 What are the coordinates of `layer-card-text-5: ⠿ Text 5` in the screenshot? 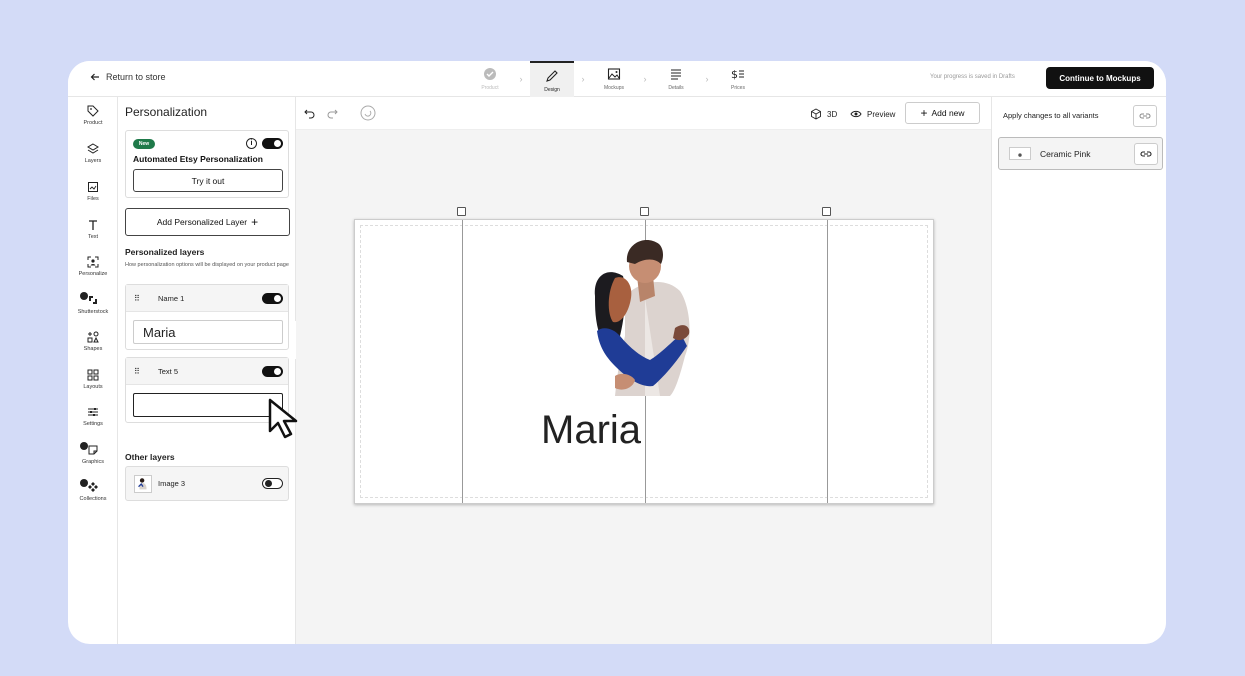 It's located at (207, 390).